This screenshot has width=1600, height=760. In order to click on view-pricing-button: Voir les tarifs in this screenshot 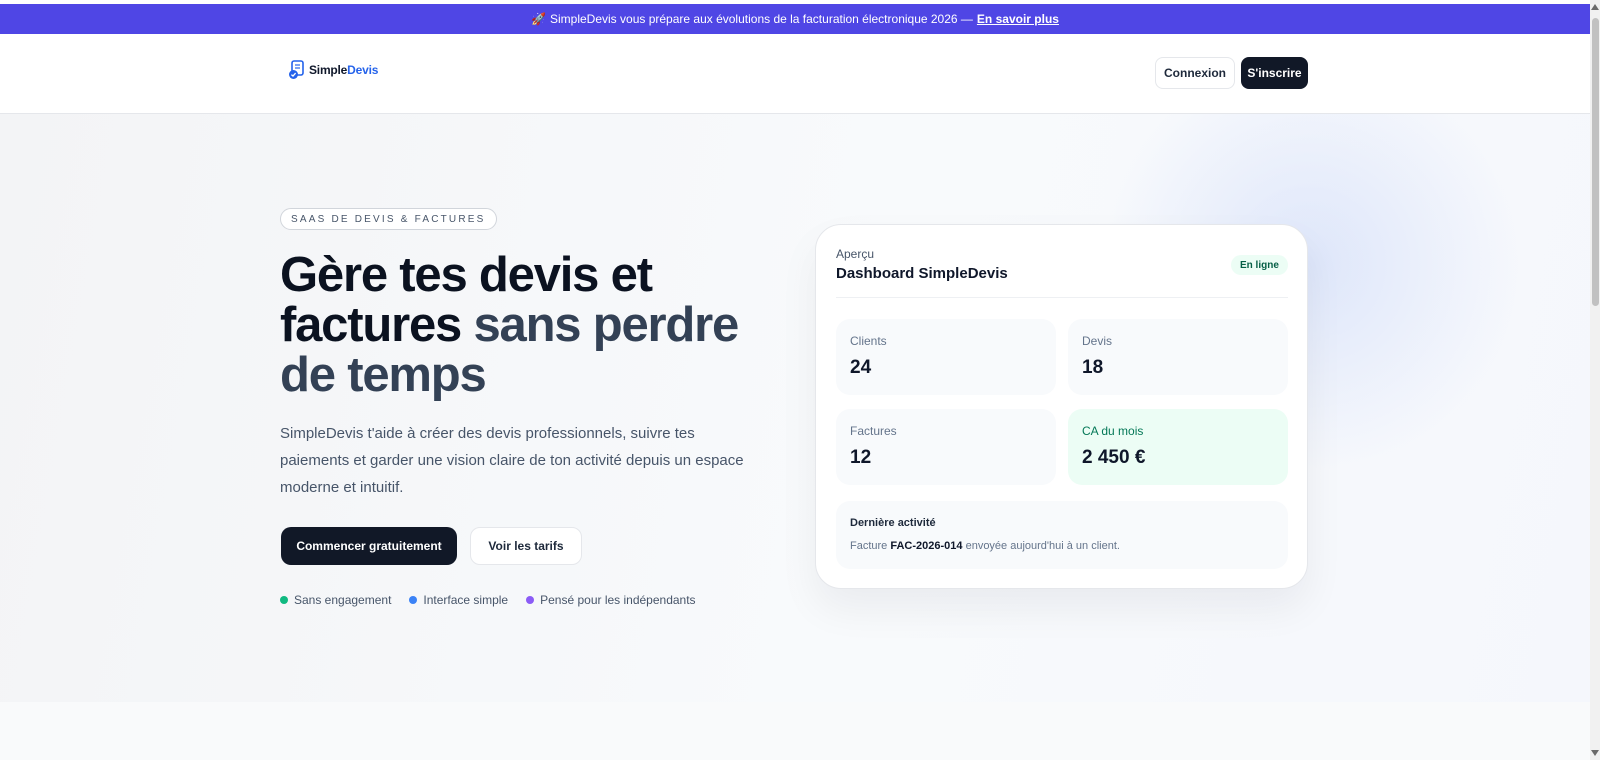, I will do `click(526, 546)`.